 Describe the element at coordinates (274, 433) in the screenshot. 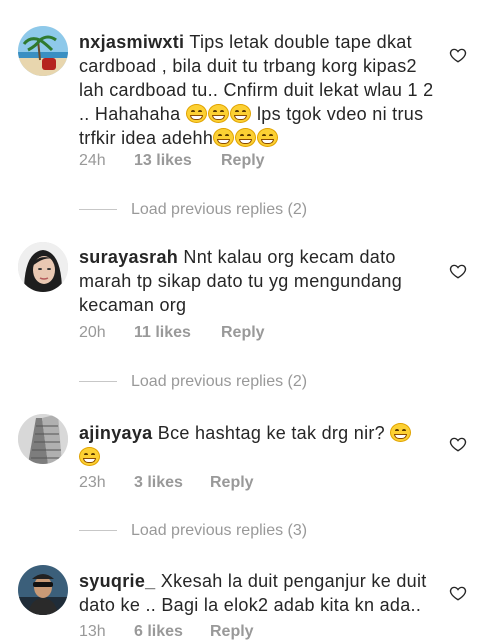

I see `comment-body-text: Bce hashtag ke tak drg nir?` at that location.